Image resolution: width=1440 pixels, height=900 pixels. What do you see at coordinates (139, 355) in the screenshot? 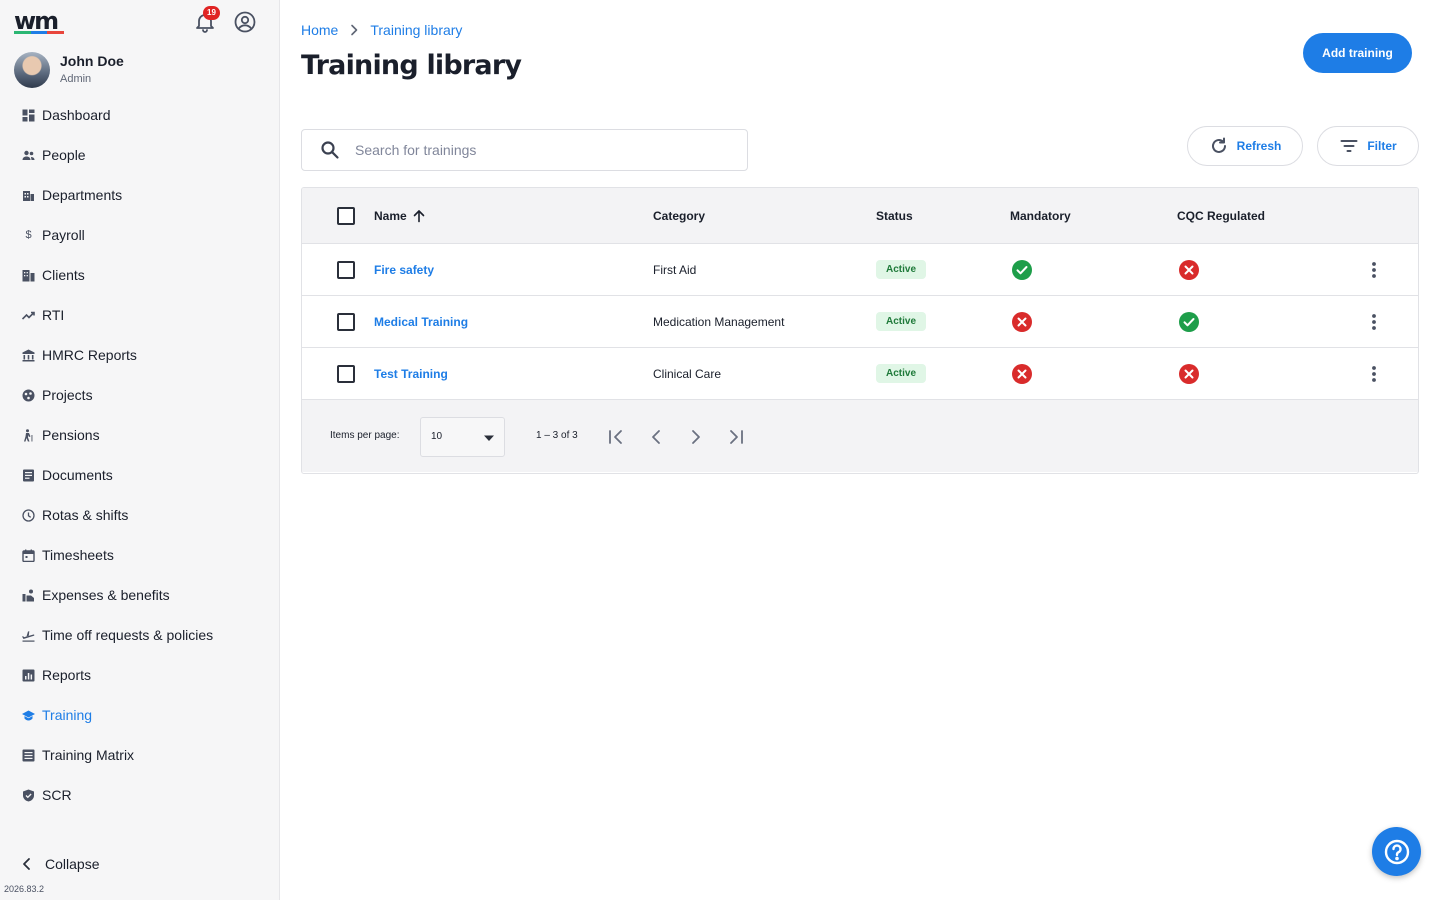
I see `sidebar-item-hmrc-reports: HMRC Reports` at bounding box center [139, 355].